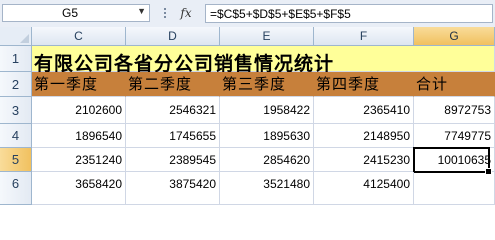 Image resolution: width=495 pixels, height=240 pixels. I want to click on table-cell: 2389545, so click(173, 160).